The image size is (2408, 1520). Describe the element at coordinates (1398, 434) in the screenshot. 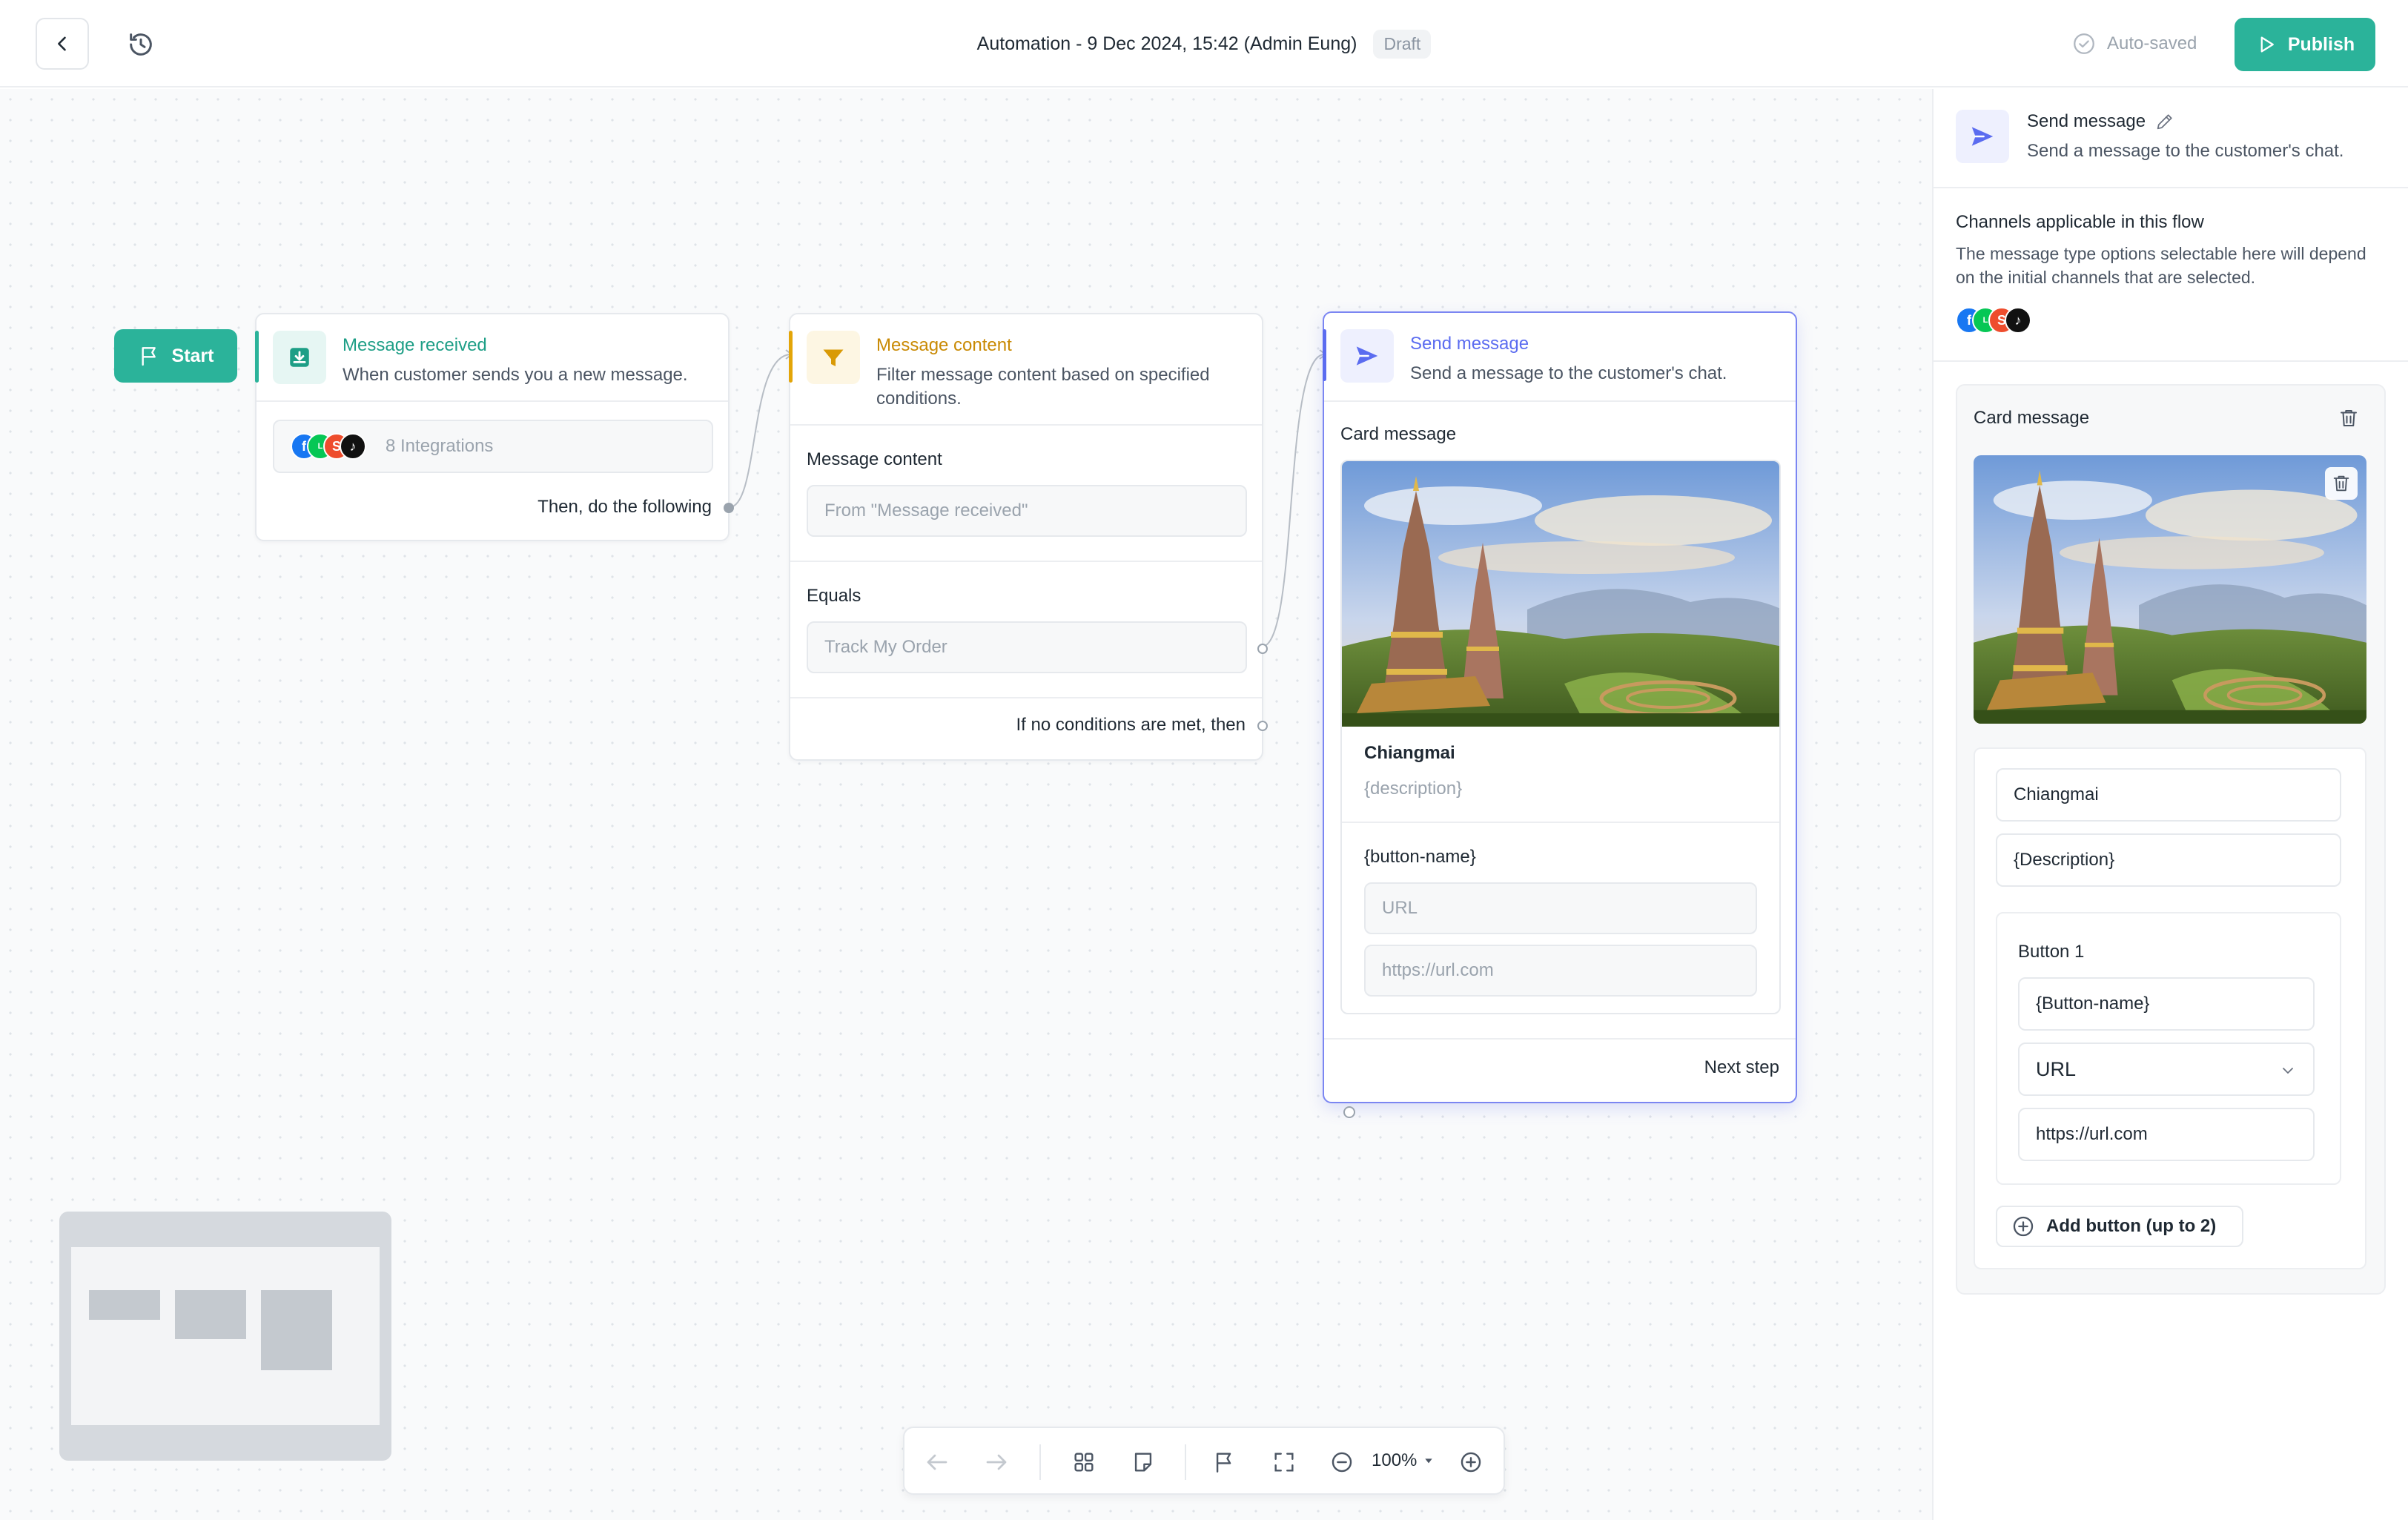

I see `section-label: Card message` at that location.